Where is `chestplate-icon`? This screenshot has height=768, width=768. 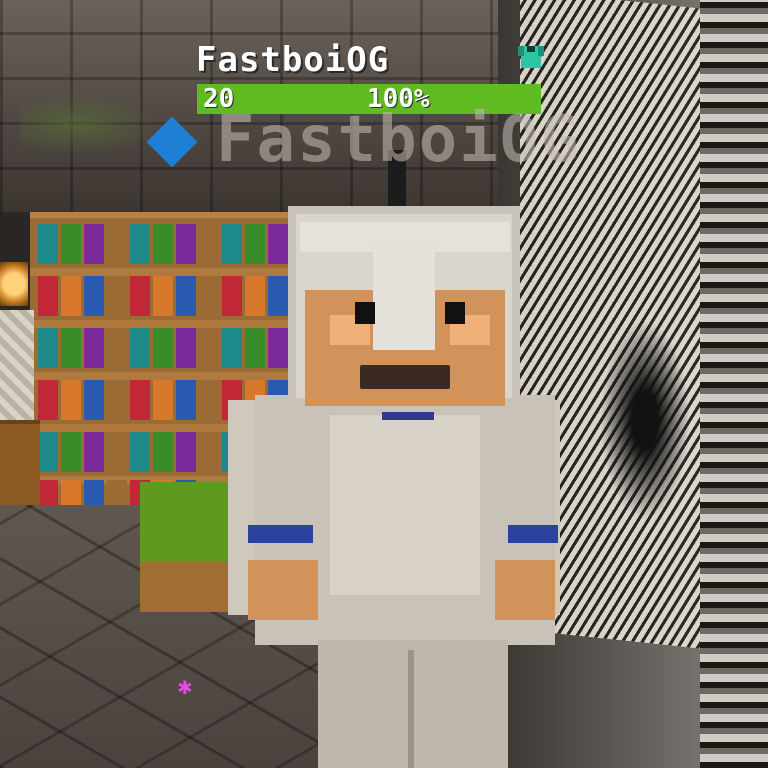
chestplate-icon is located at coordinates (531, 57).